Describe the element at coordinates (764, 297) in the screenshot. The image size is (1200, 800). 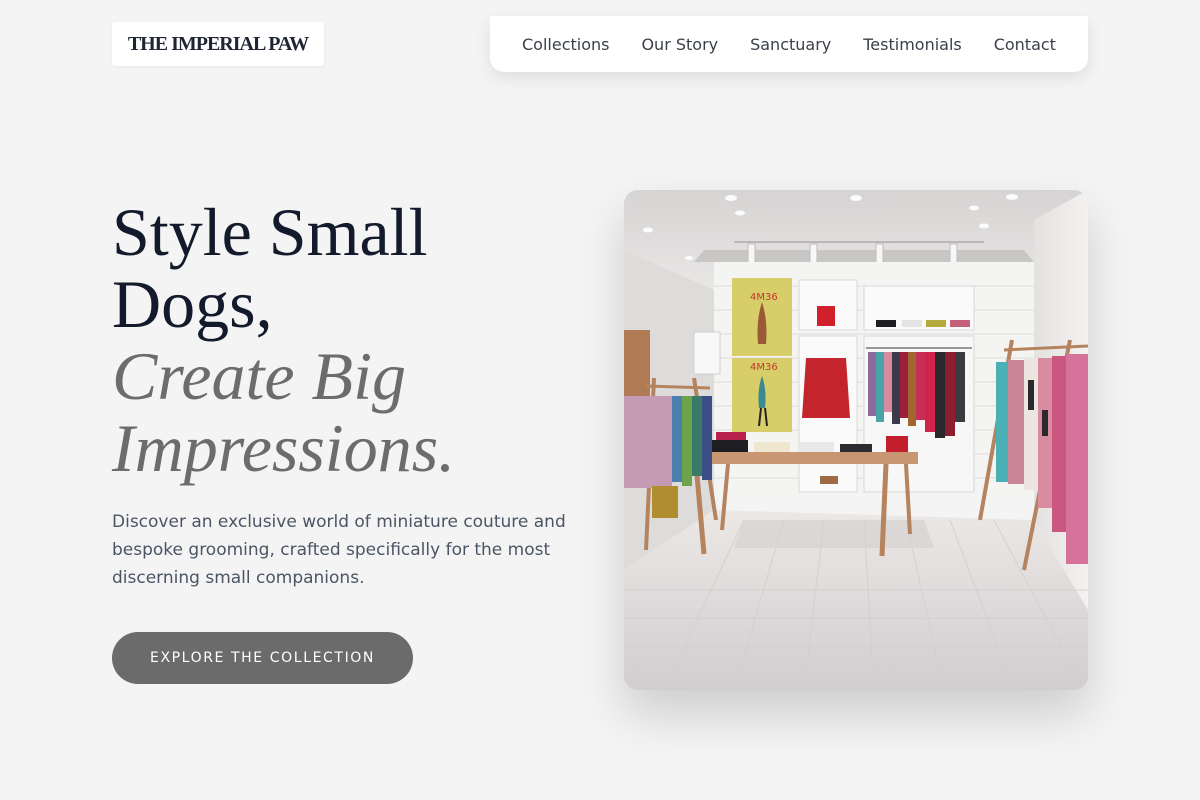
I see `poster-label-top: 4M36` at that location.